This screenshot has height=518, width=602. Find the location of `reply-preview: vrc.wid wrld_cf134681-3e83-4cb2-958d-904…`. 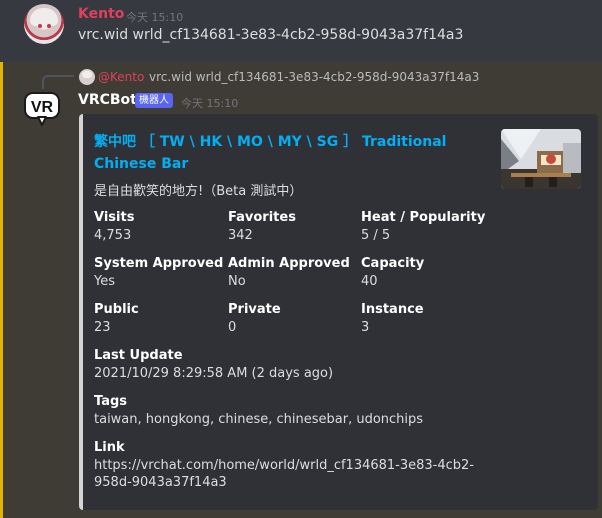

reply-preview: vrc.wid wrld_cf134681-3e83-4cb2-958d-904… is located at coordinates (314, 77).